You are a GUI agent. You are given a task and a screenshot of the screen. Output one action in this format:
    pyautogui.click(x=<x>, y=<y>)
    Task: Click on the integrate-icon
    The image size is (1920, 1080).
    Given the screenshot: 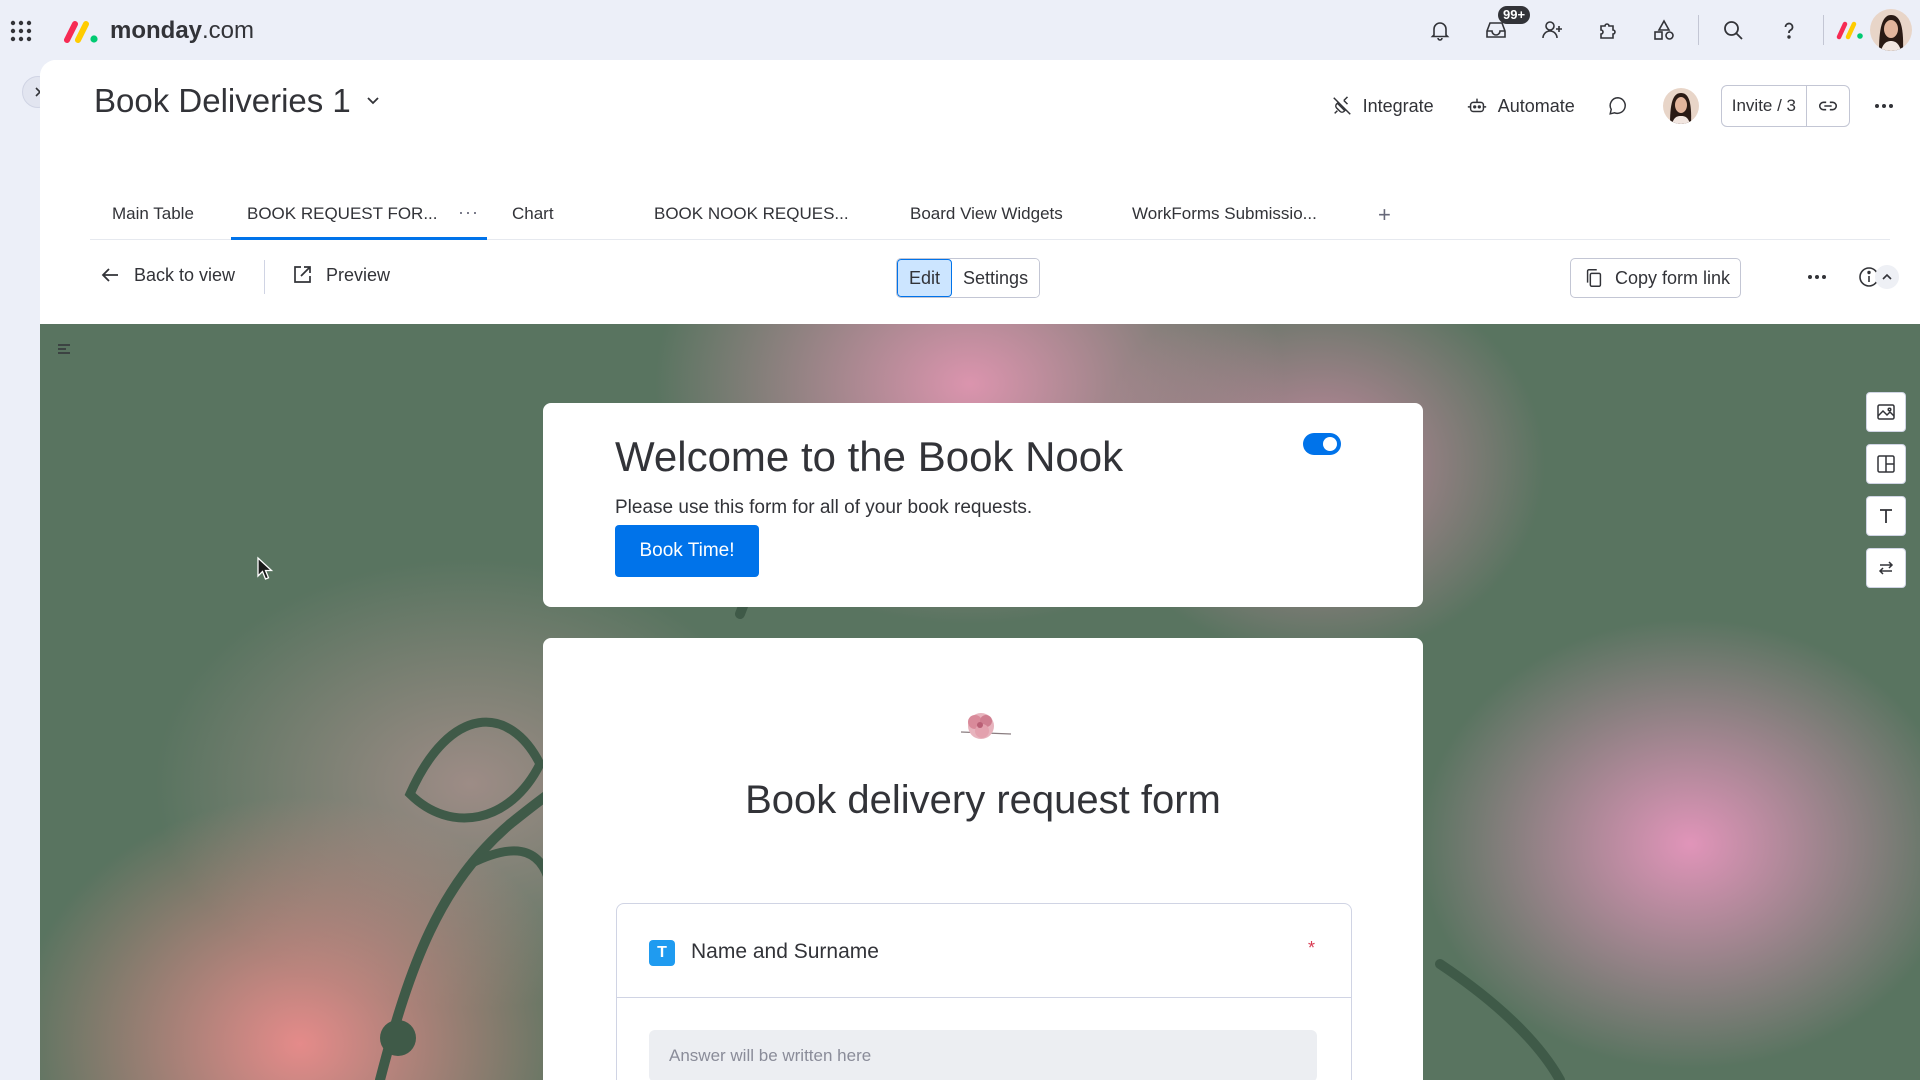 What is the action you would take?
    pyautogui.click(x=1341, y=105)
    